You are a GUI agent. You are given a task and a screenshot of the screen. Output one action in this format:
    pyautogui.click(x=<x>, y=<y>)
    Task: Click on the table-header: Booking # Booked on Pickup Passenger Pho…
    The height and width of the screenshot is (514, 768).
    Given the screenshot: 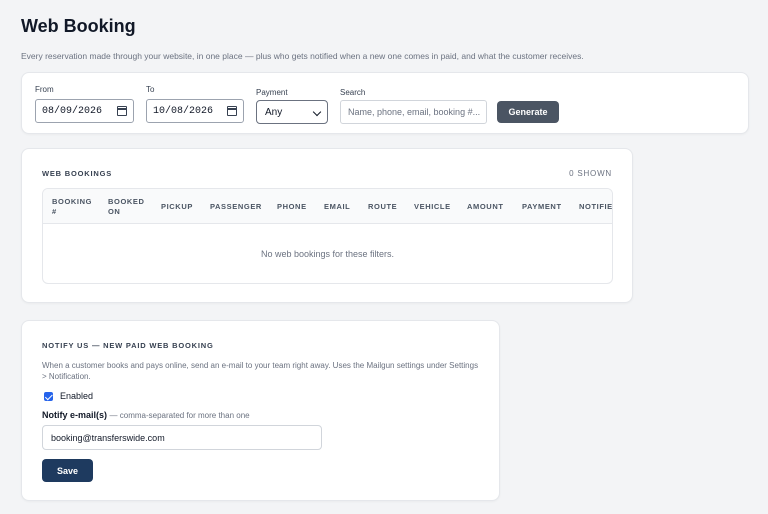 What is the action you would take?
    pyautogui.click(x=327, y=206)
    